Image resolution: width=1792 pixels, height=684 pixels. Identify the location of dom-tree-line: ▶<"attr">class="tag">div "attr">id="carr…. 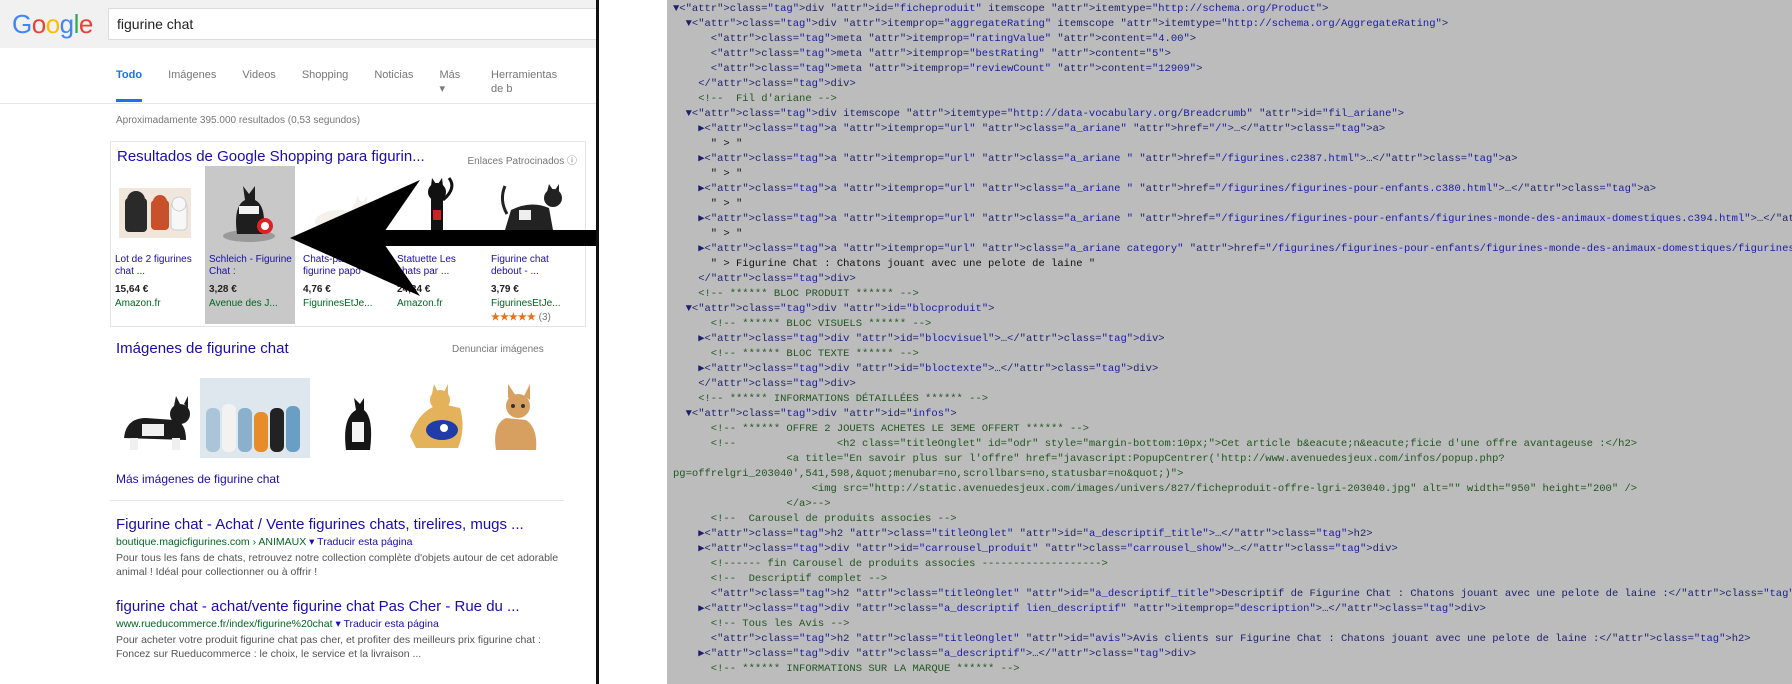
(1035, 549).